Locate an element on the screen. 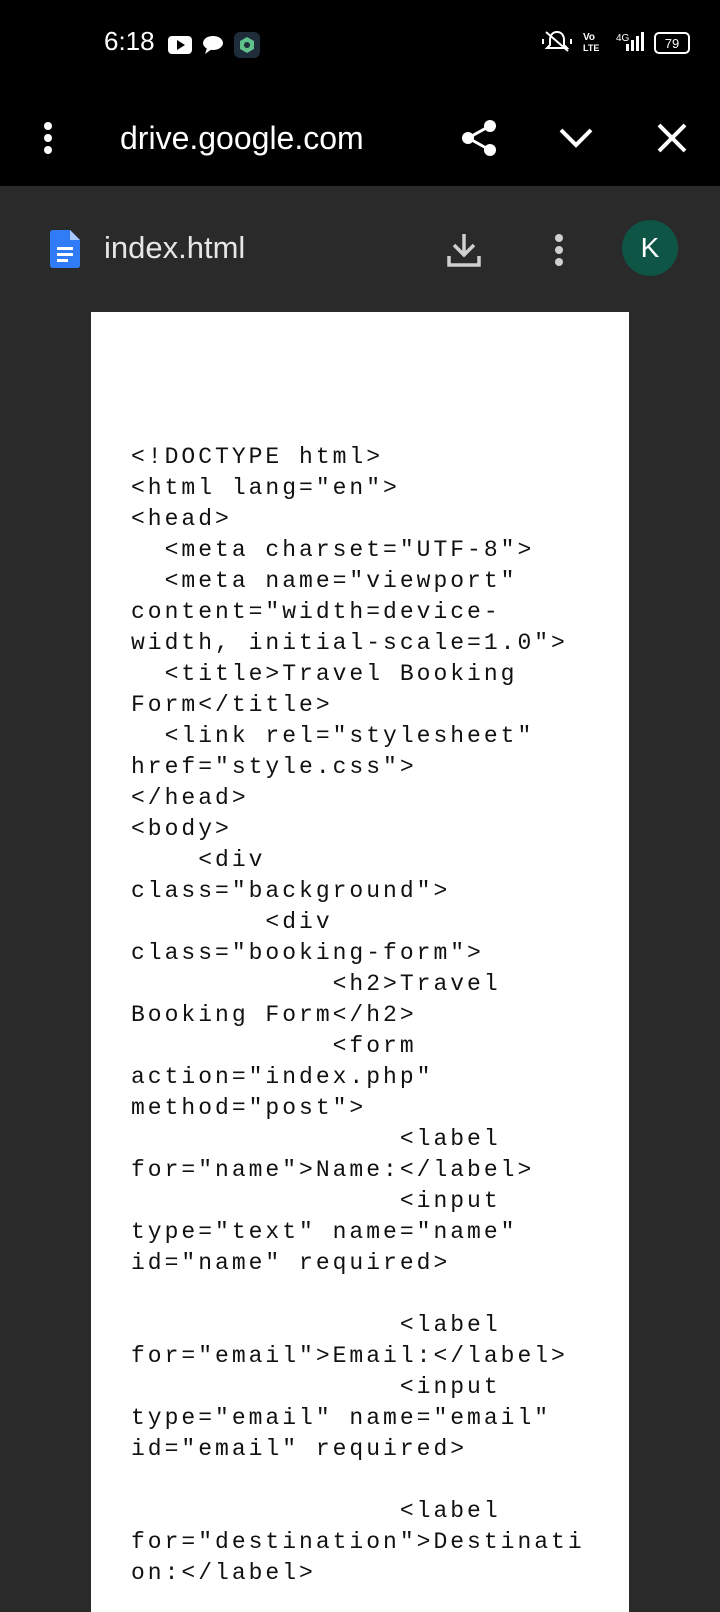 Image resolution: width=720 pixels, height=1612 pixels. code-line: type="email" name="email" is located at coordinates (341, 1418).